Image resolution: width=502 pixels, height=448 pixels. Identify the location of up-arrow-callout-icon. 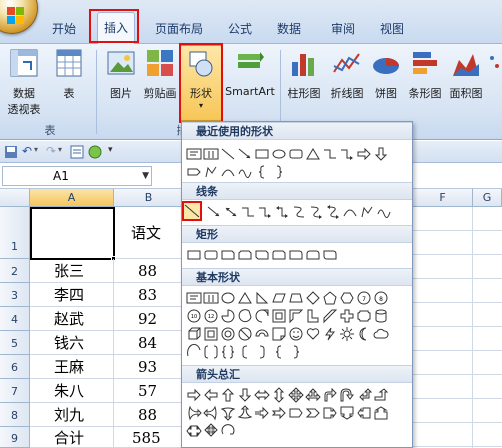
(381, 413).